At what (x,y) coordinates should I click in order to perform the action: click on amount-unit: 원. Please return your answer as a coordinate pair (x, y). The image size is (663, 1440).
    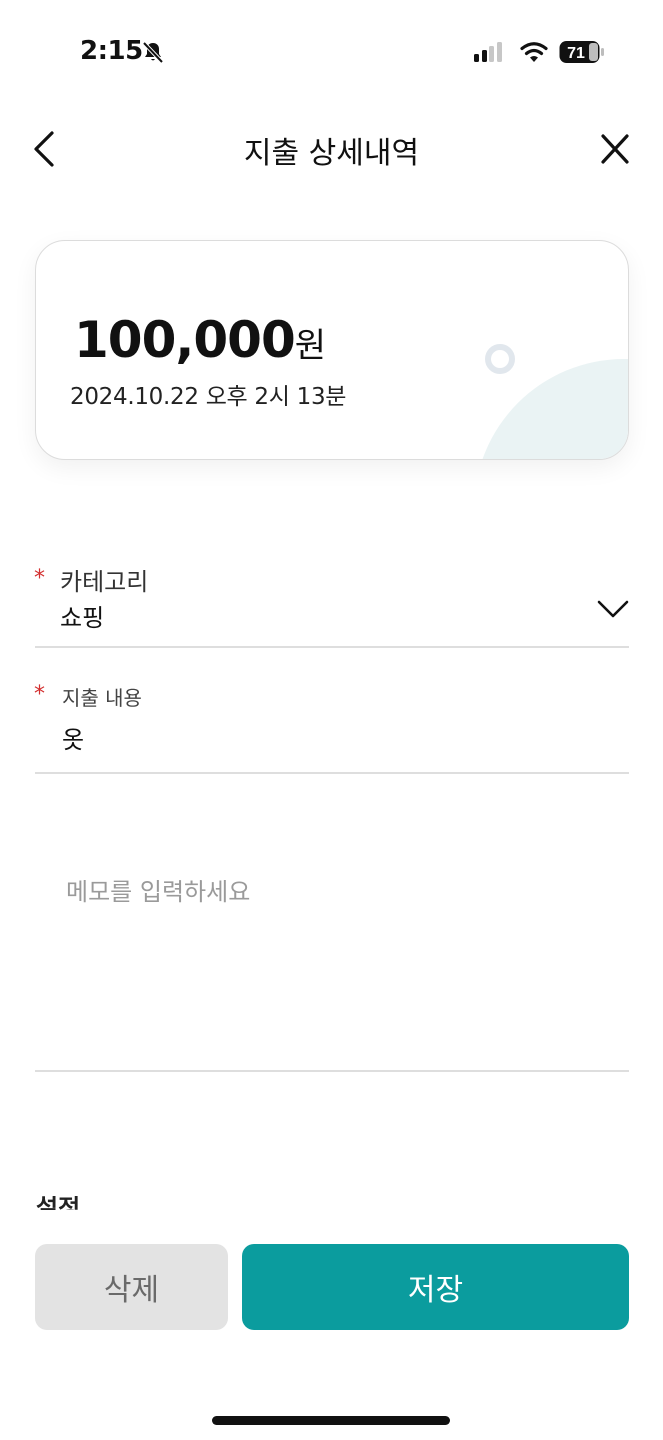
    Looking at the image, I should click on (310, 346).